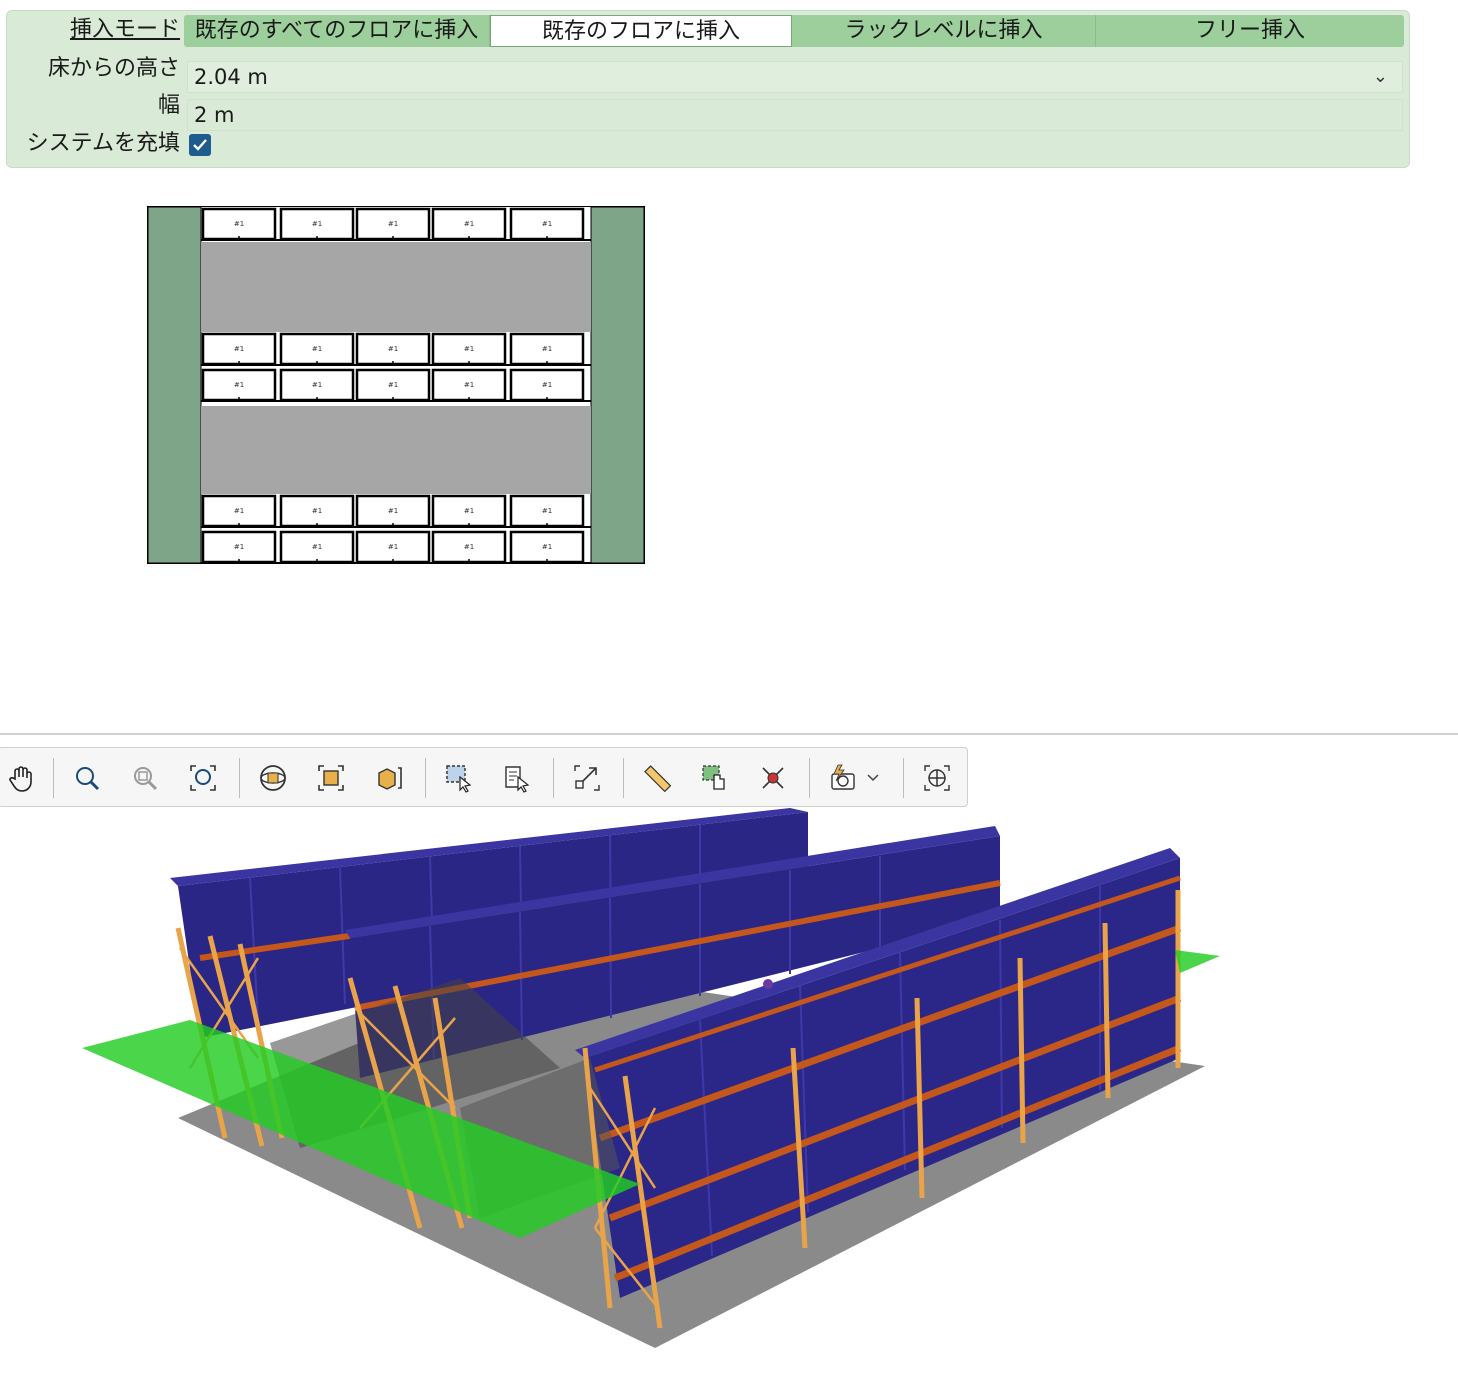  What do you see at coordinates (843, 778) in the screenshot?
I see `capture-icon` at bounding box center [843, 778].